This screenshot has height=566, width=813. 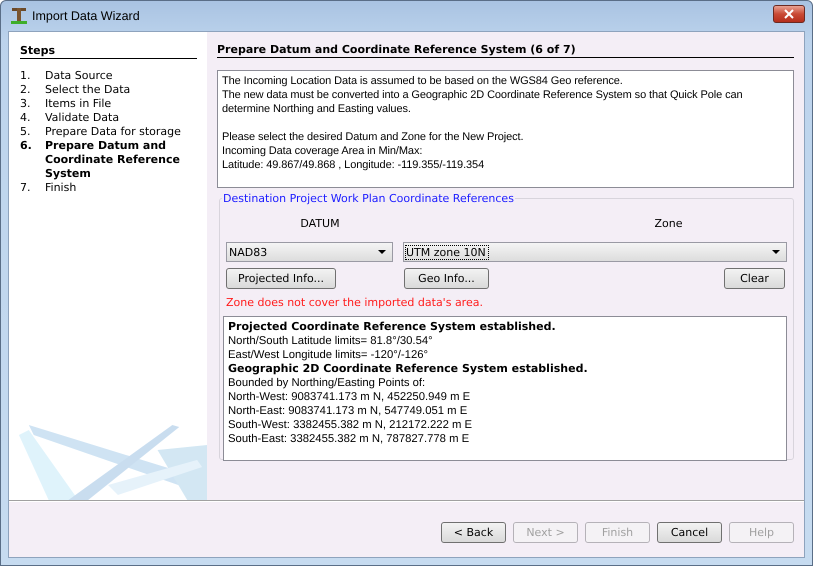 What do you see at coordinates (113, 160) in the screenshot?
I see `step-label: Prepare Datum and Coordinate Reference System` at bounding box center [113, 160].